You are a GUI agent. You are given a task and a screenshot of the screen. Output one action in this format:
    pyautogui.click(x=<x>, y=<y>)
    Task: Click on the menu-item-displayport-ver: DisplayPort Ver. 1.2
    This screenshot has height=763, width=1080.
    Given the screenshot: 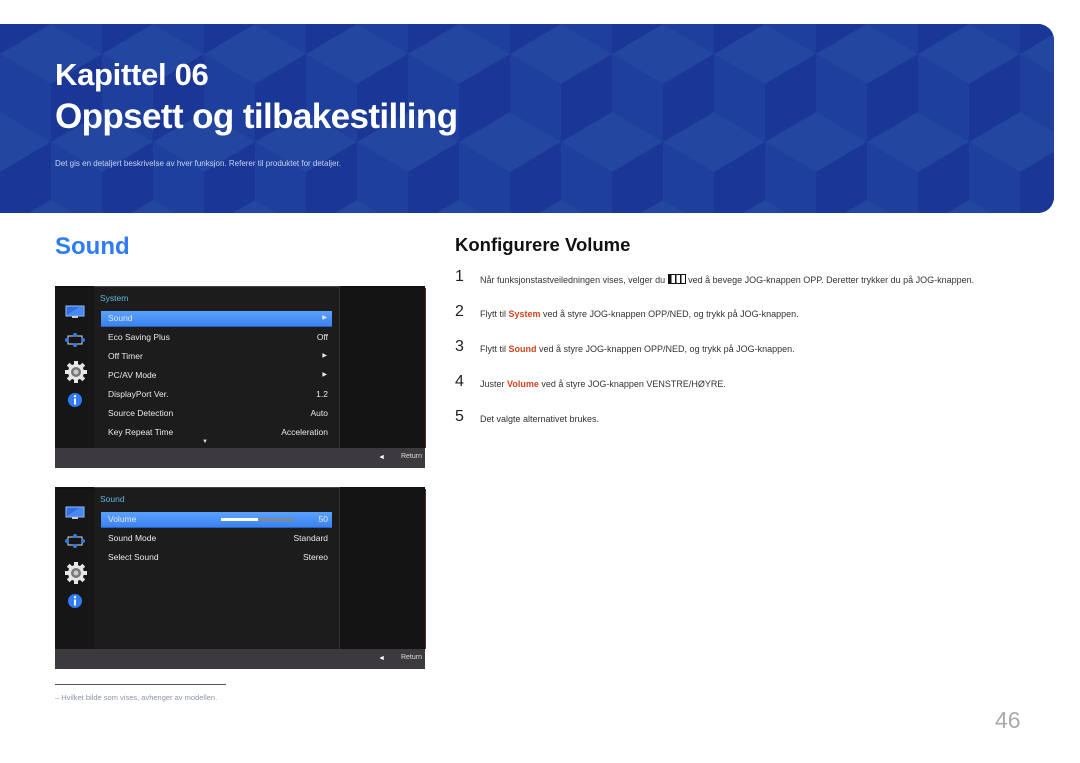 What is the action you would take?
    pyautogui.click(x=216, y=394)
    